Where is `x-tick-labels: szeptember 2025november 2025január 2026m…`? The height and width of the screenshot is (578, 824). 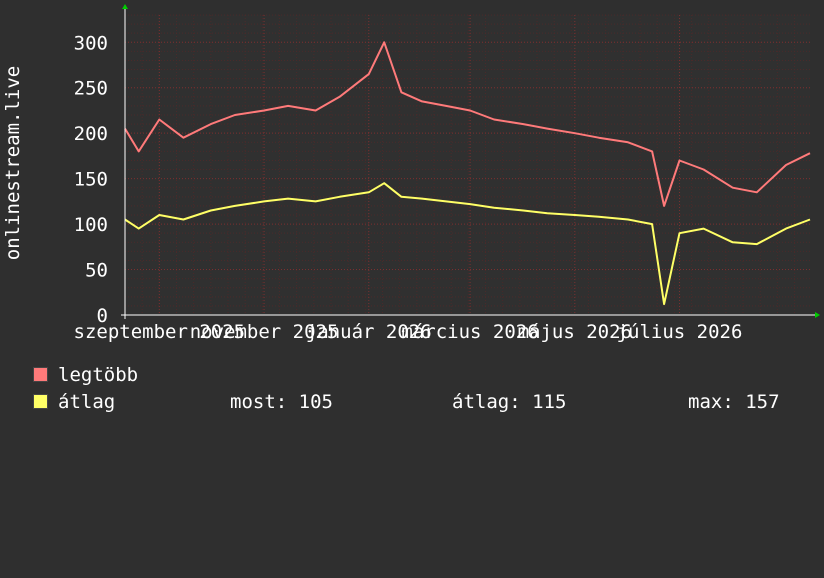 x-tick-labels: szeptember 2025november 2025január 2026m… is located at coordinates (408, 332).